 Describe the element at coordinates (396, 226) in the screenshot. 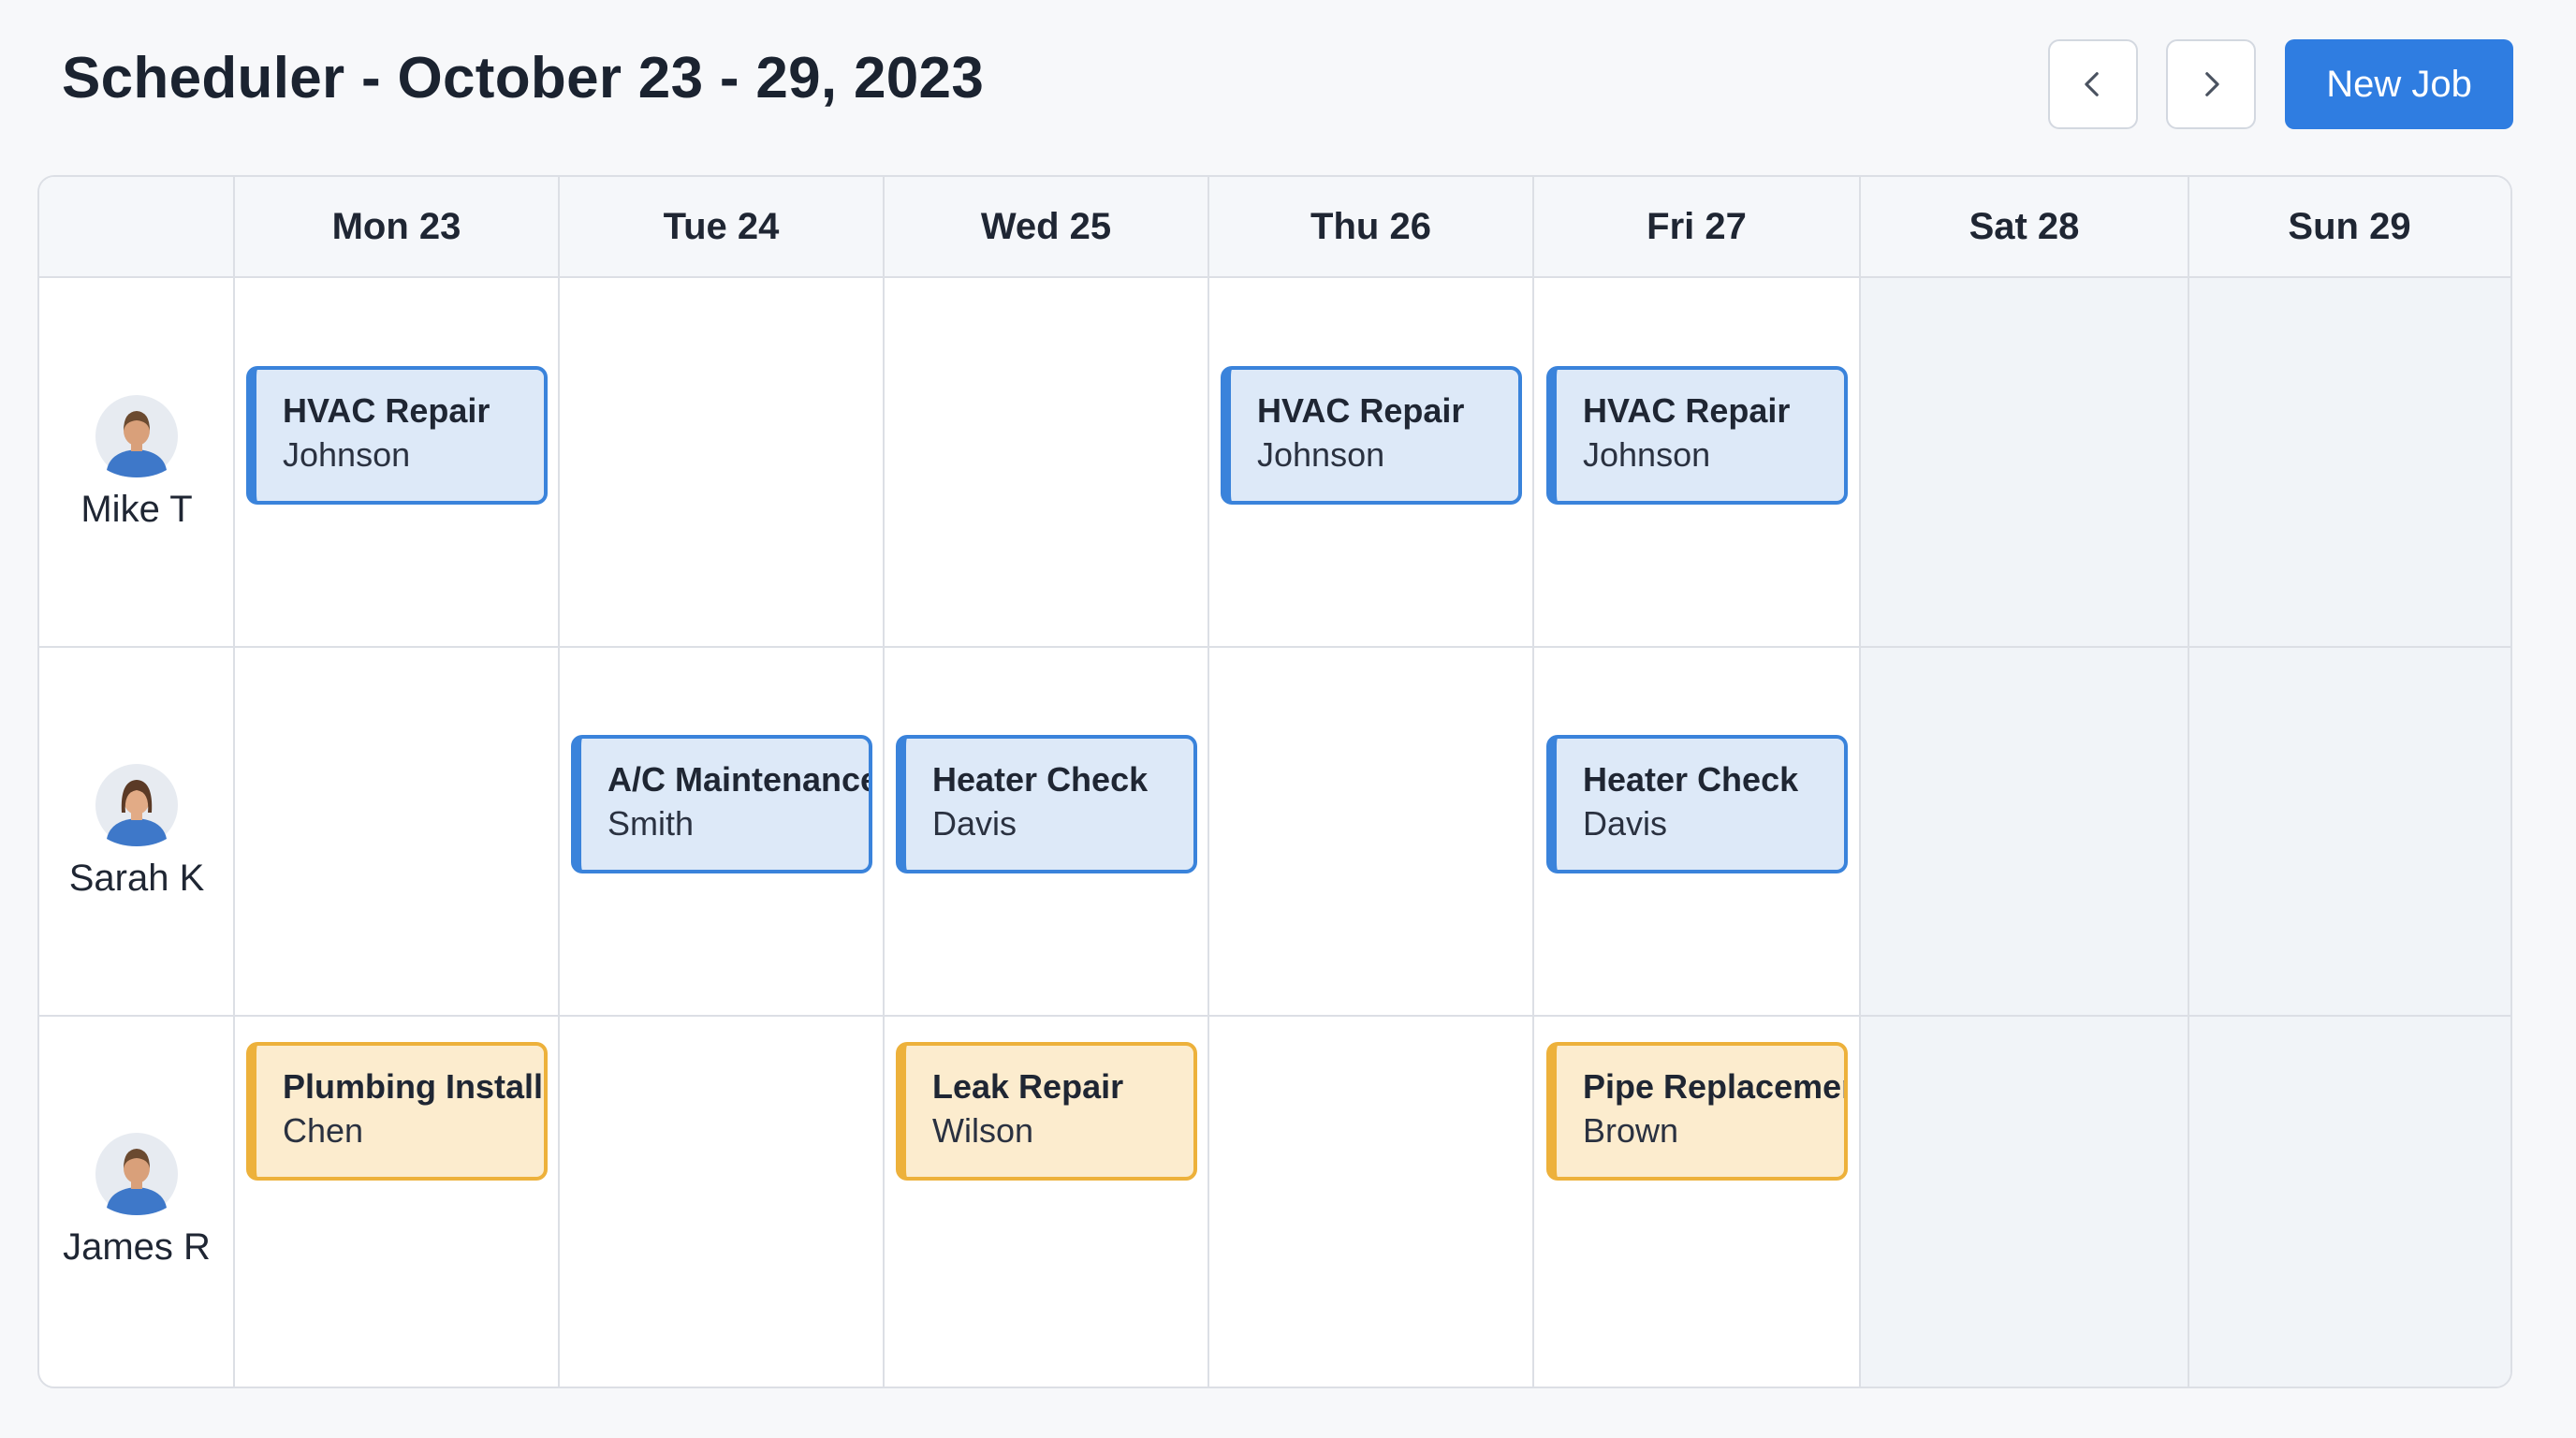

I see `day-header: Mon 23` at that location.